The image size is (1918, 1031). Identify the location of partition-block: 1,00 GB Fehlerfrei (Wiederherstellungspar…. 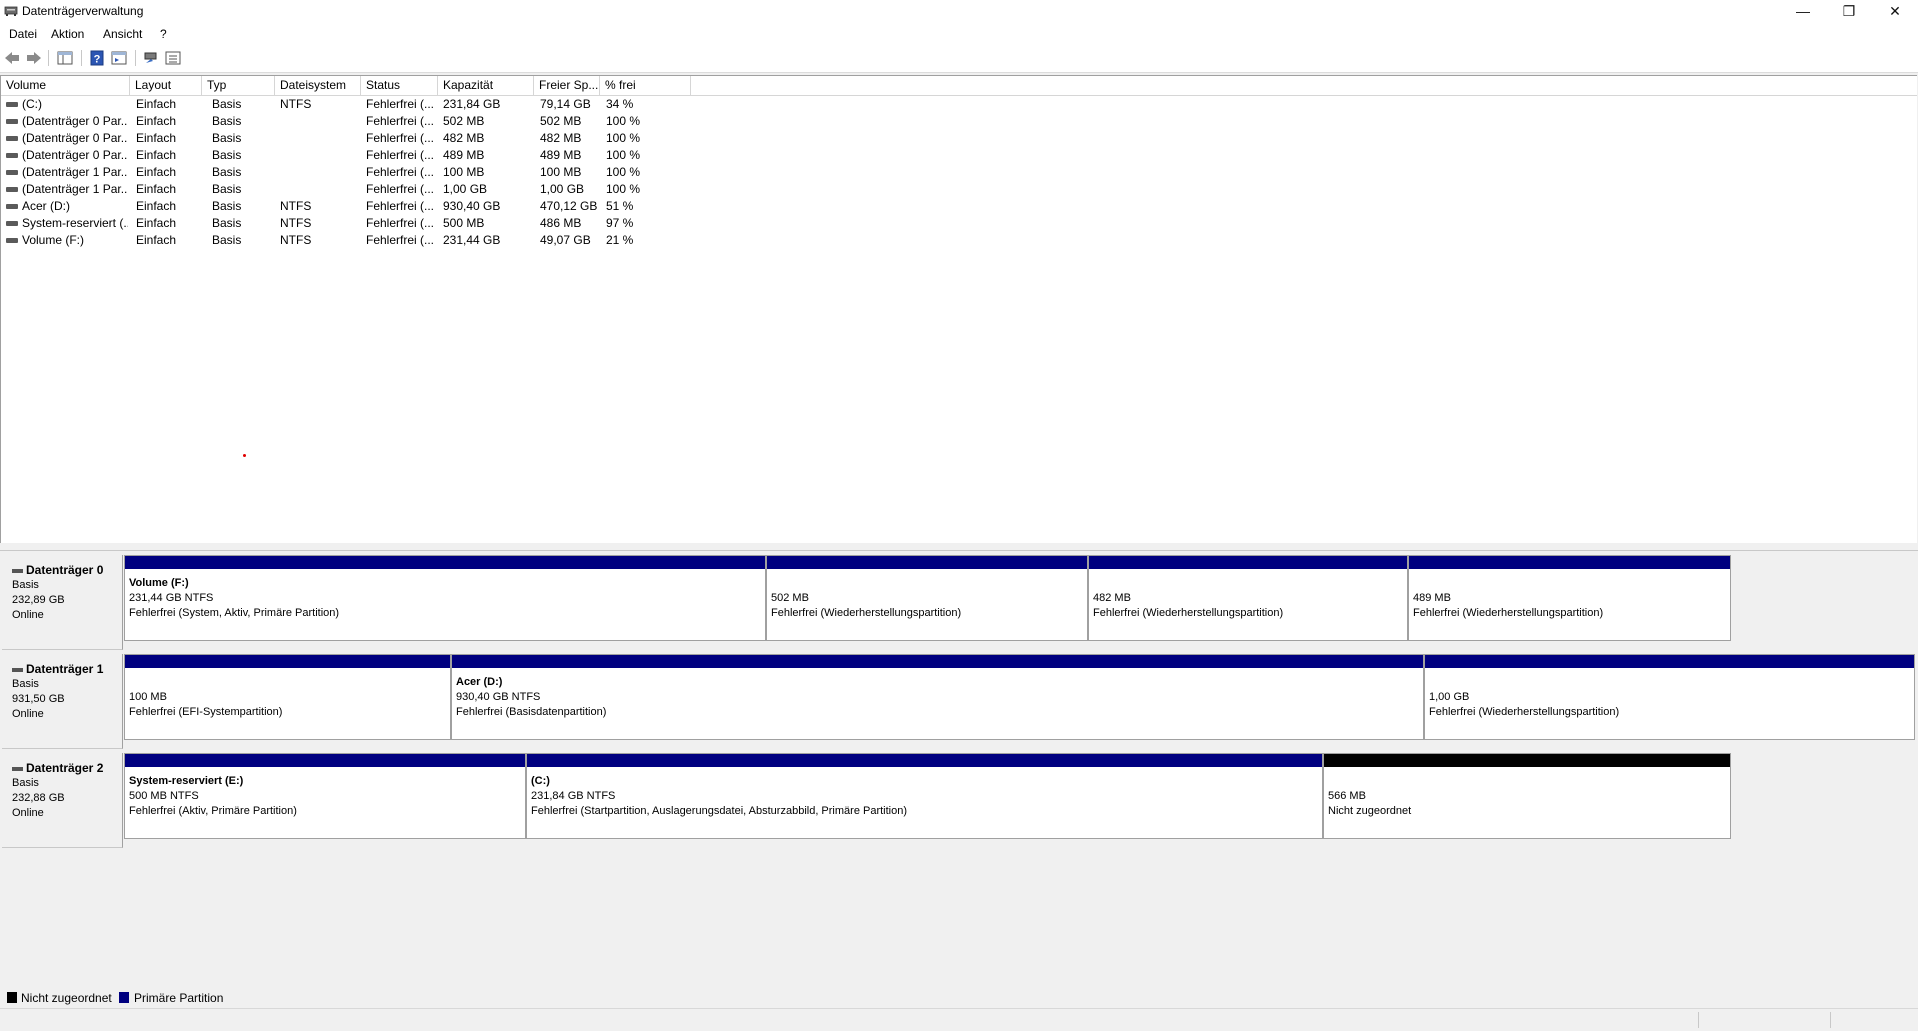
(1669, 697).